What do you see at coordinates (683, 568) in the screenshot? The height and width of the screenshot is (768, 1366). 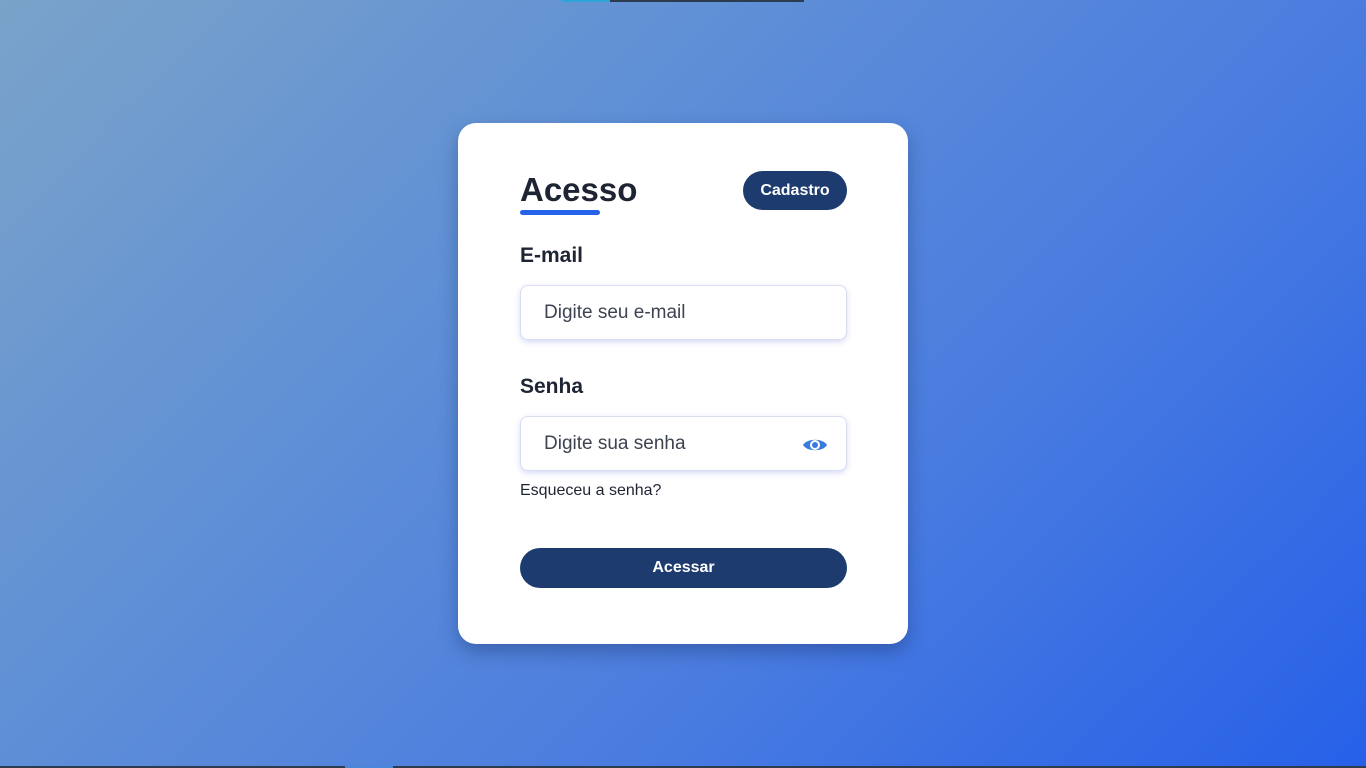 I see `login-submit-button: Acessar` at bounding box center [683, 568].